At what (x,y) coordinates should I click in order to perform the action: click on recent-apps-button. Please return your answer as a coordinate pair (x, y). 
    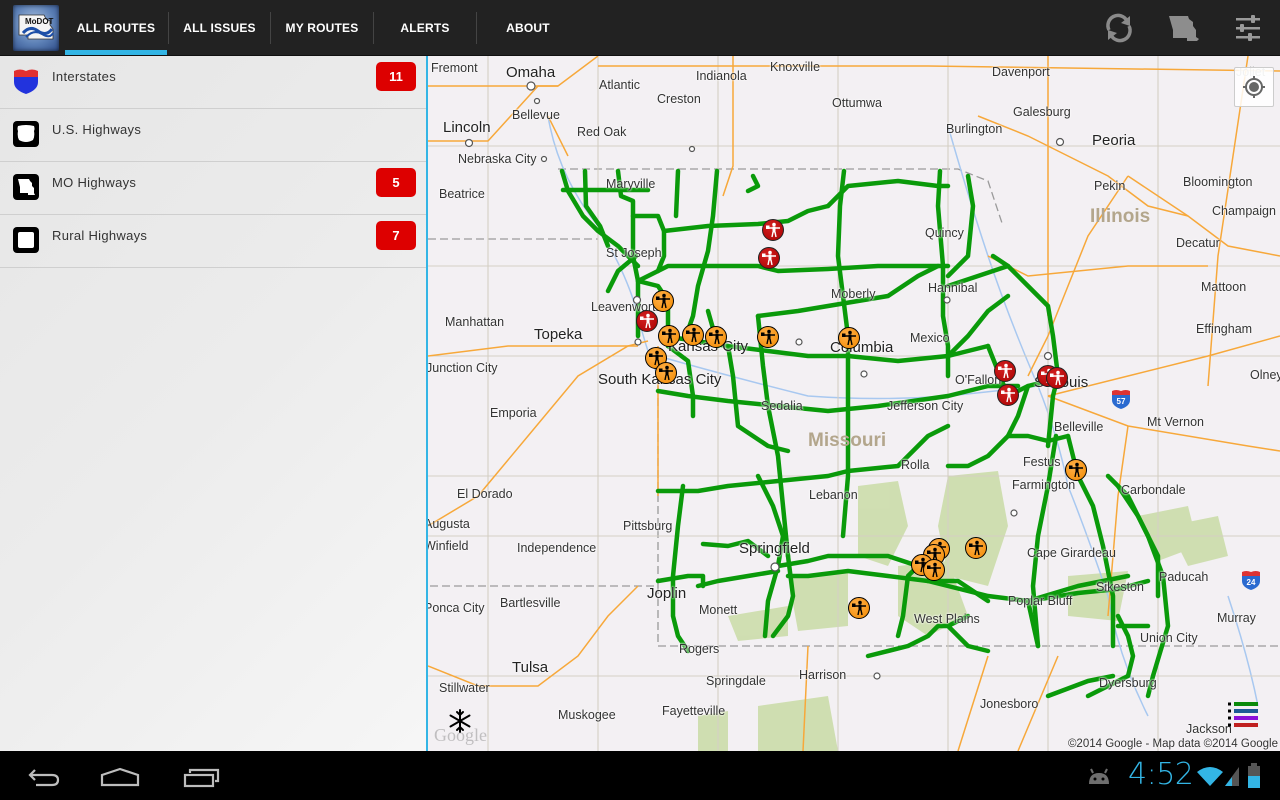
    Looking at the image, I should click on (202, 776).